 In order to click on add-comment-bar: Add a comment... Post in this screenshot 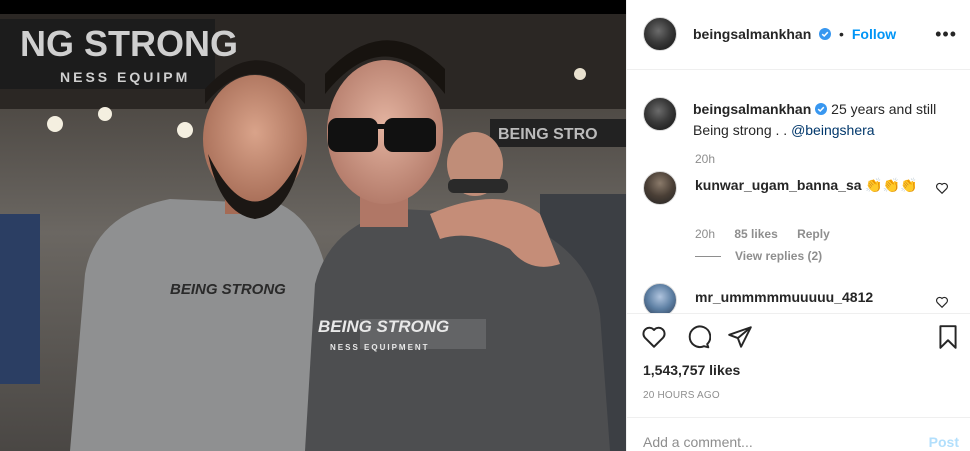, I will do `click(798, 434)`.